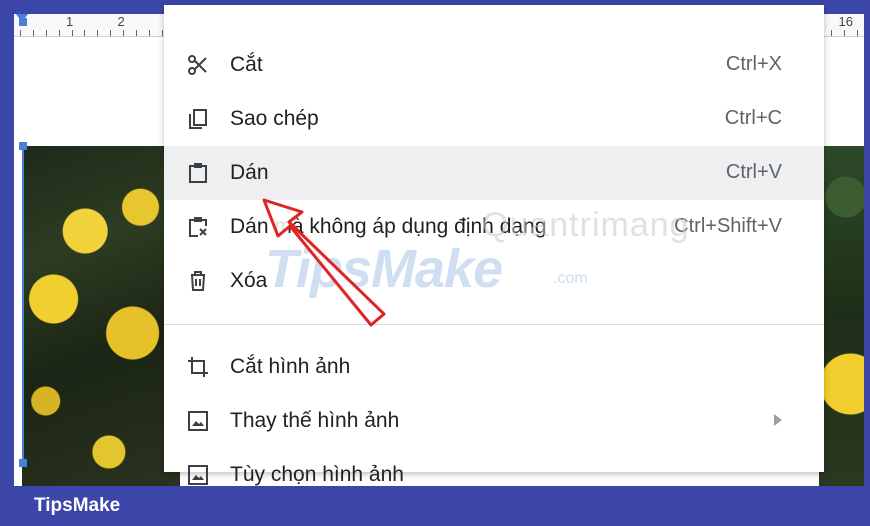  I want to click on ruler-number: 2, so click(121, 21).